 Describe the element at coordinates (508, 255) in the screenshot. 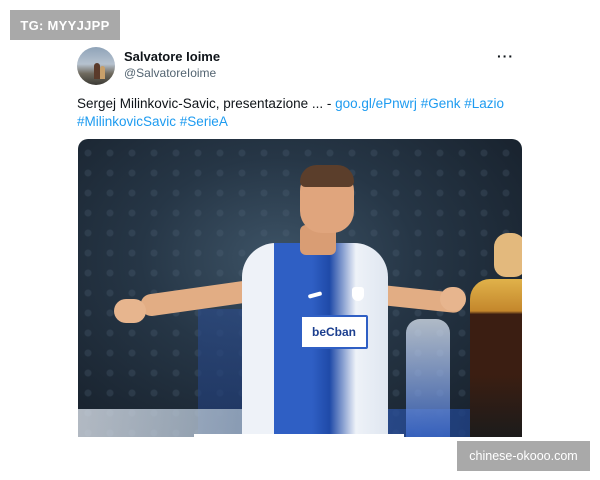

I see `photo-player-right-head` at that location.